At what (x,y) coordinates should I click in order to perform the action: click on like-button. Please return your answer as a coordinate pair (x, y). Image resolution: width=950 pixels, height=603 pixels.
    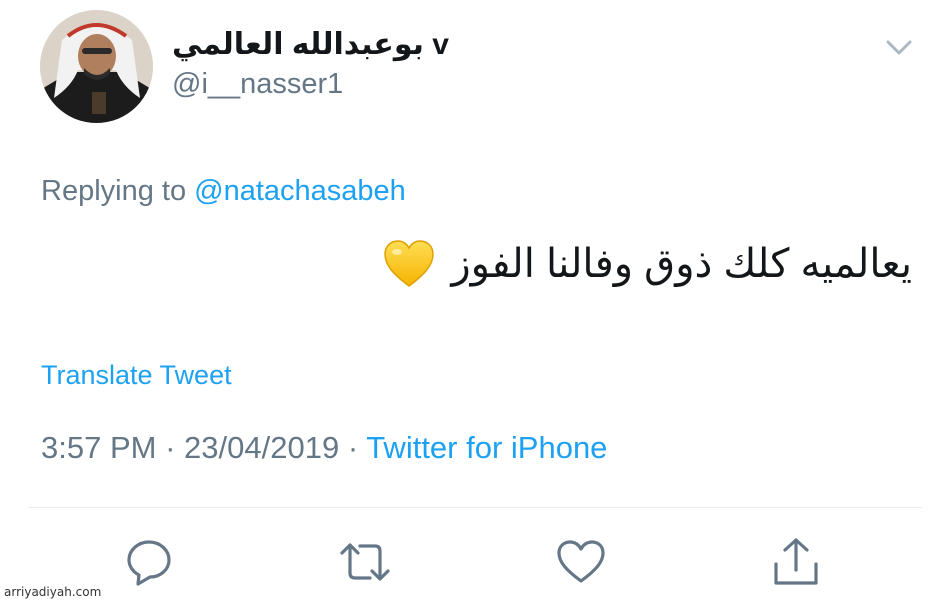
    Looking at the image, I should click on (581, 562).